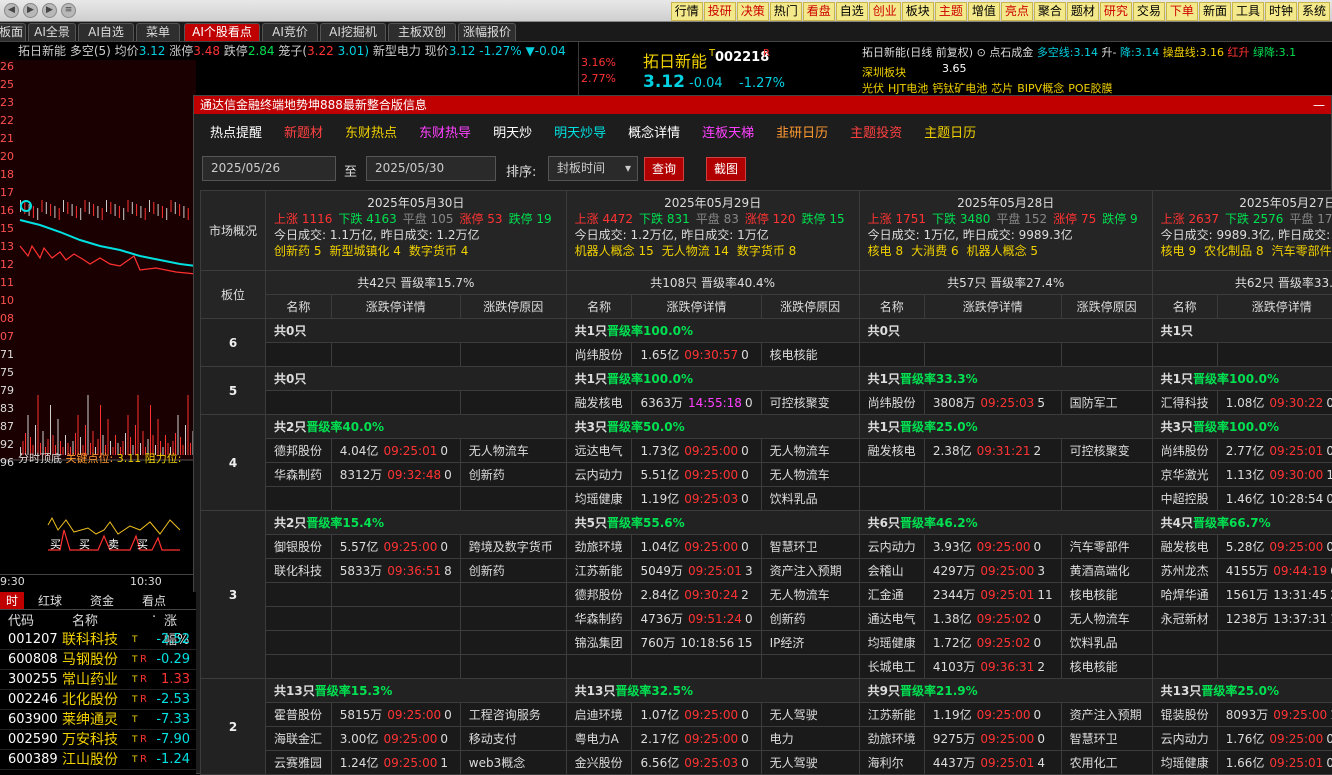  Describe the element at coordinates (49, 10) in the screenshot. I see `history-nav-icon: ▶` at that location.